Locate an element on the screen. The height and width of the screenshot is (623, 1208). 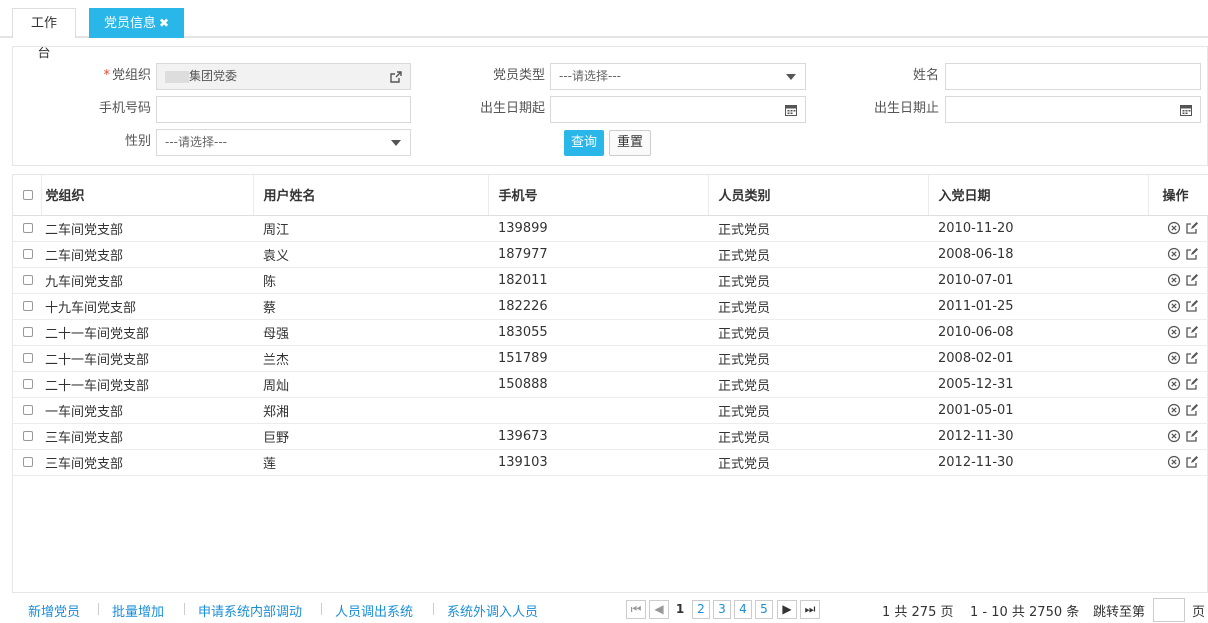
table-row: 二车间党支部 周江 139899 正式党员 2010-11-20 is located at coordinates (610, 228).